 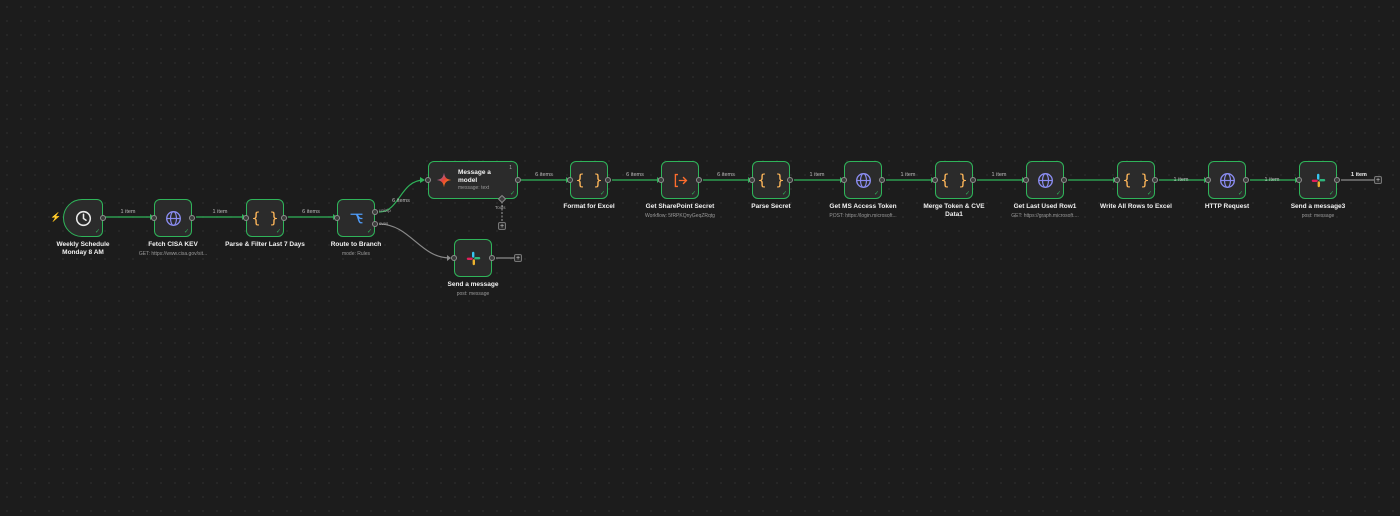 I want to click on slack-icon, so click(x=473, y=258).